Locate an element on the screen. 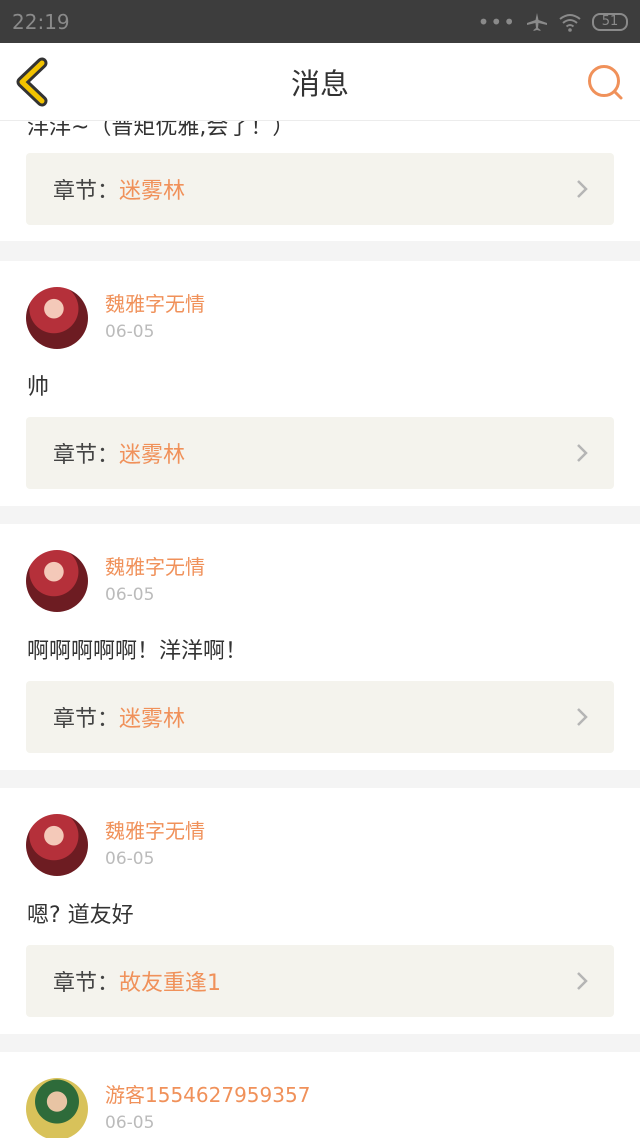 The height and width of the screenshot is (1138, 640). page-title: 消息 is located at coordinates (319, 83).